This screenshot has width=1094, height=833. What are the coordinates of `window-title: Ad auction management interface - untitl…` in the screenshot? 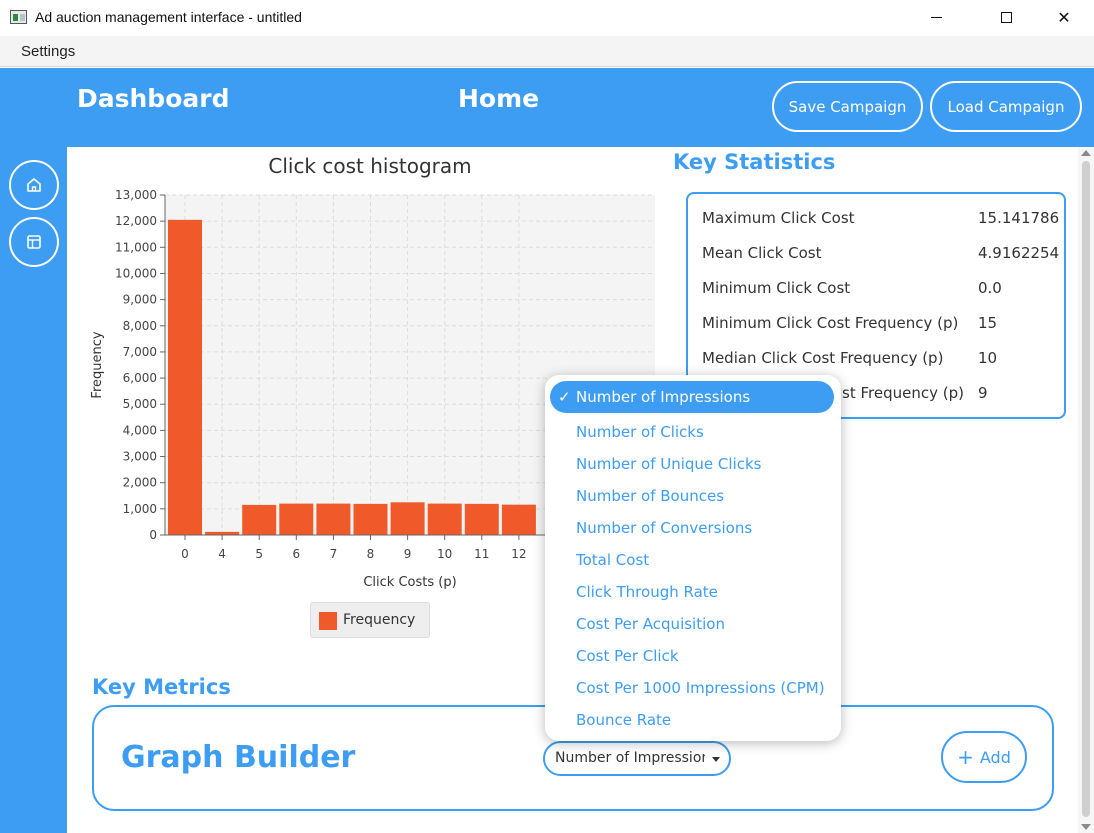 It's located at (168, 17).